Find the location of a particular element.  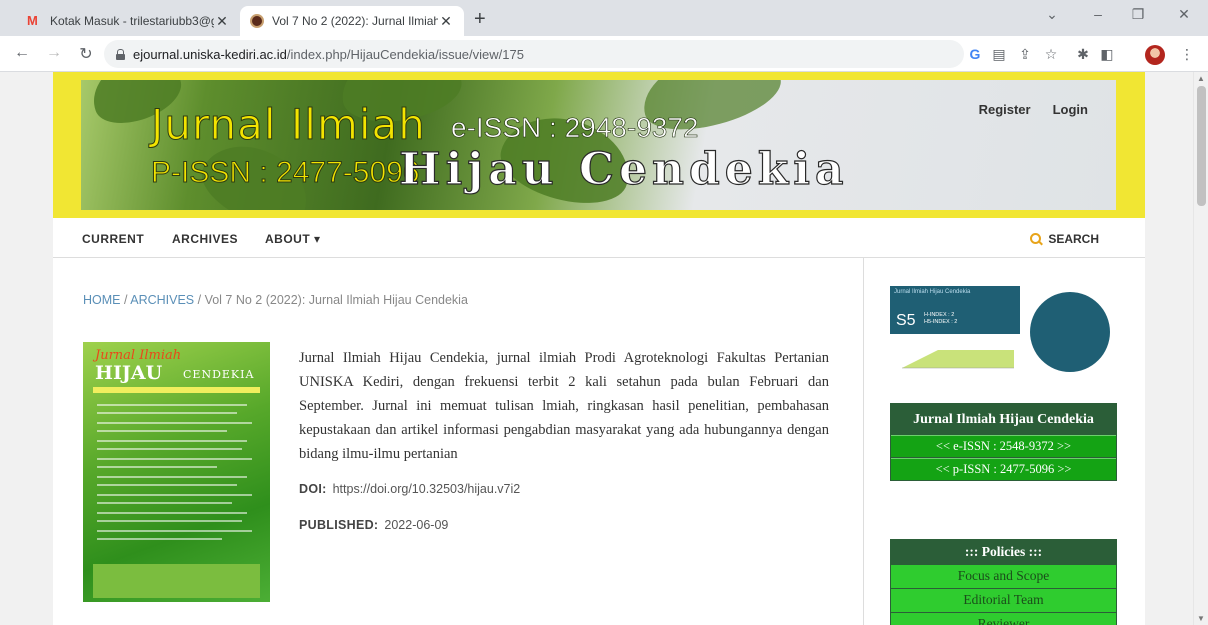

forward-icon: → is located at coordinates (54, 53).